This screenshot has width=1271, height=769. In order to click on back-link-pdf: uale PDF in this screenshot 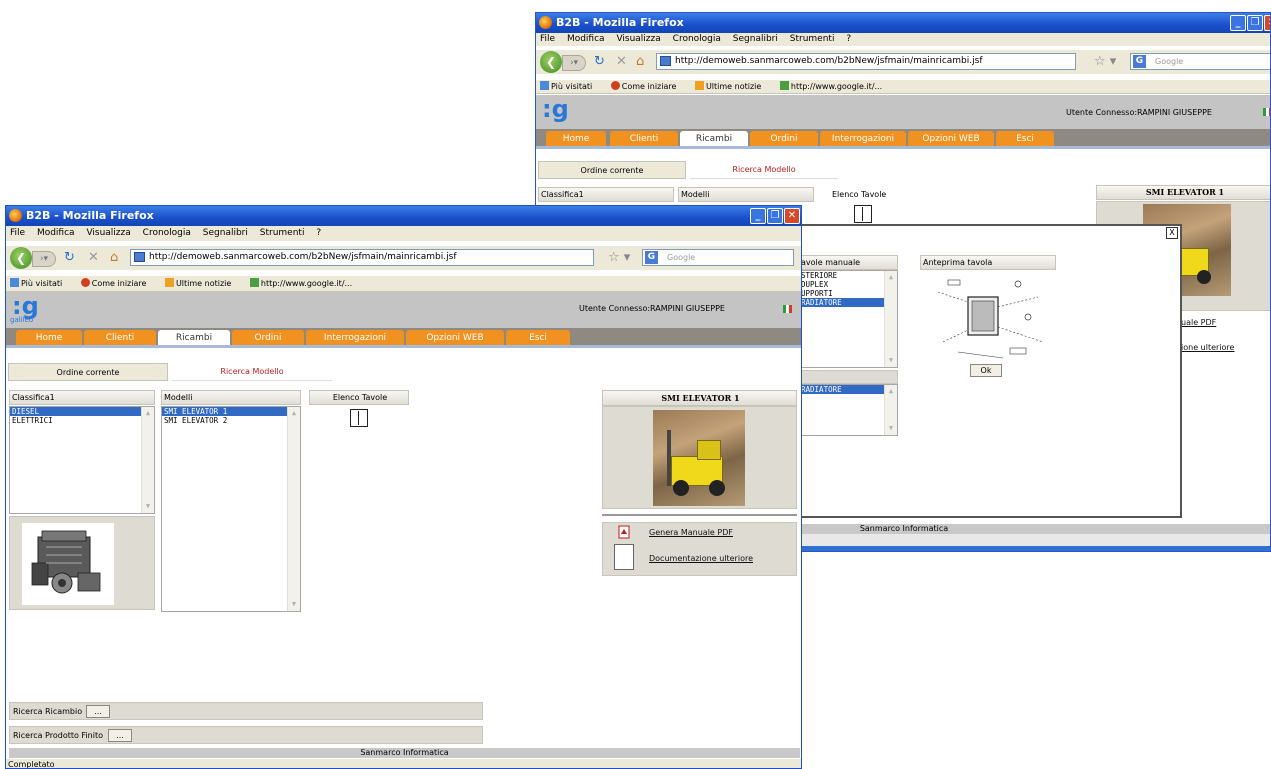, I will do `click(1198, 322)`.